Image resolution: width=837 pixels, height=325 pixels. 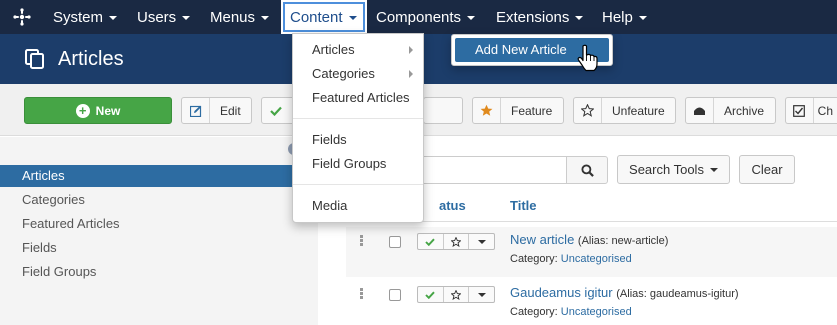 What do you see at coordinates (487, 110) in the screenshot?
I see `star-icon` at bounding box center [487, 110].